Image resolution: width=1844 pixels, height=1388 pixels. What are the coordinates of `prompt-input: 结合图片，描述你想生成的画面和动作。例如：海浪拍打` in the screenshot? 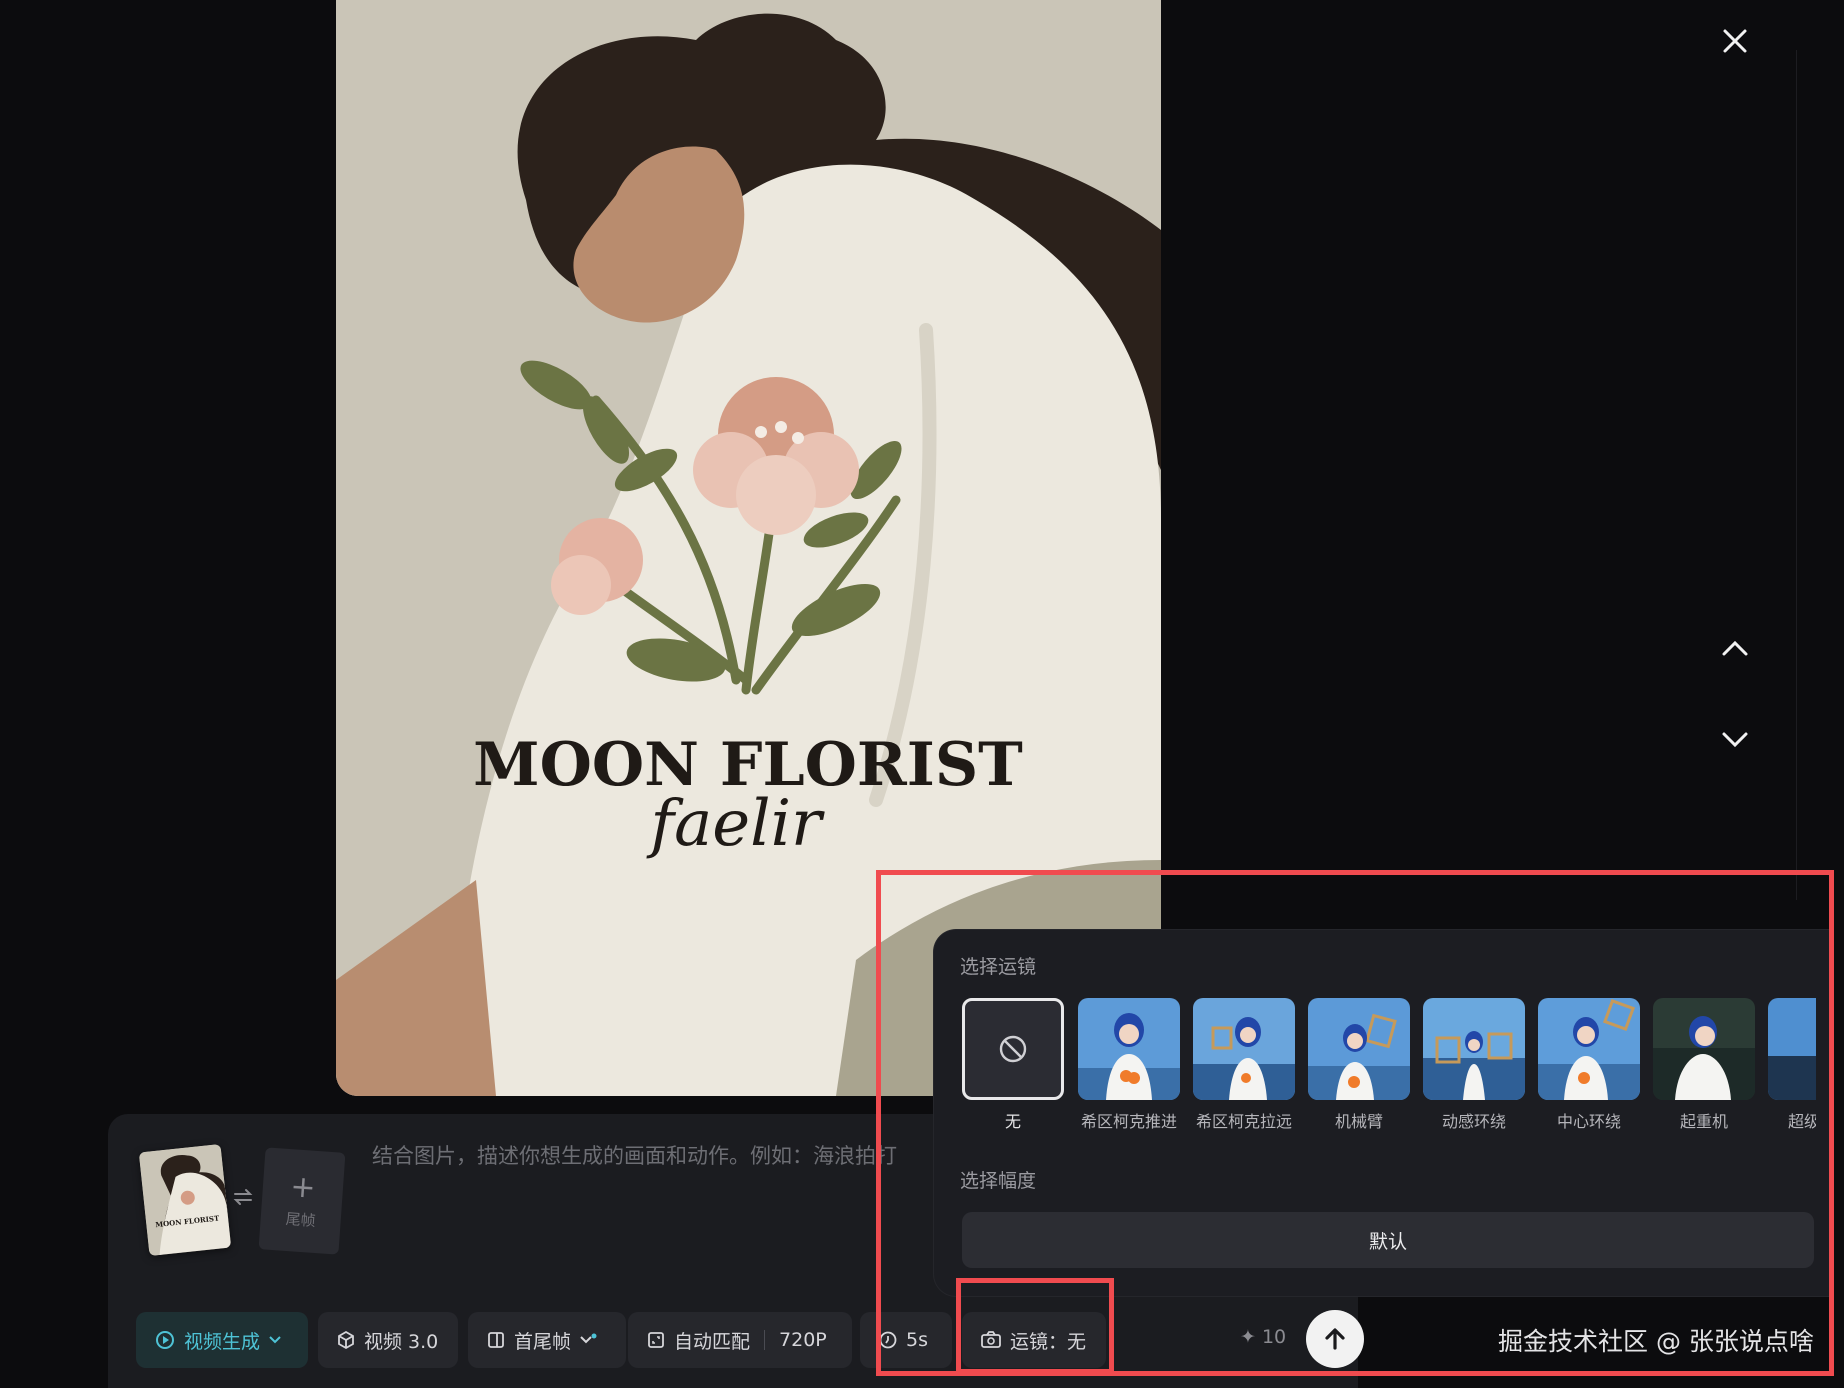 It's located at (652, 1155).